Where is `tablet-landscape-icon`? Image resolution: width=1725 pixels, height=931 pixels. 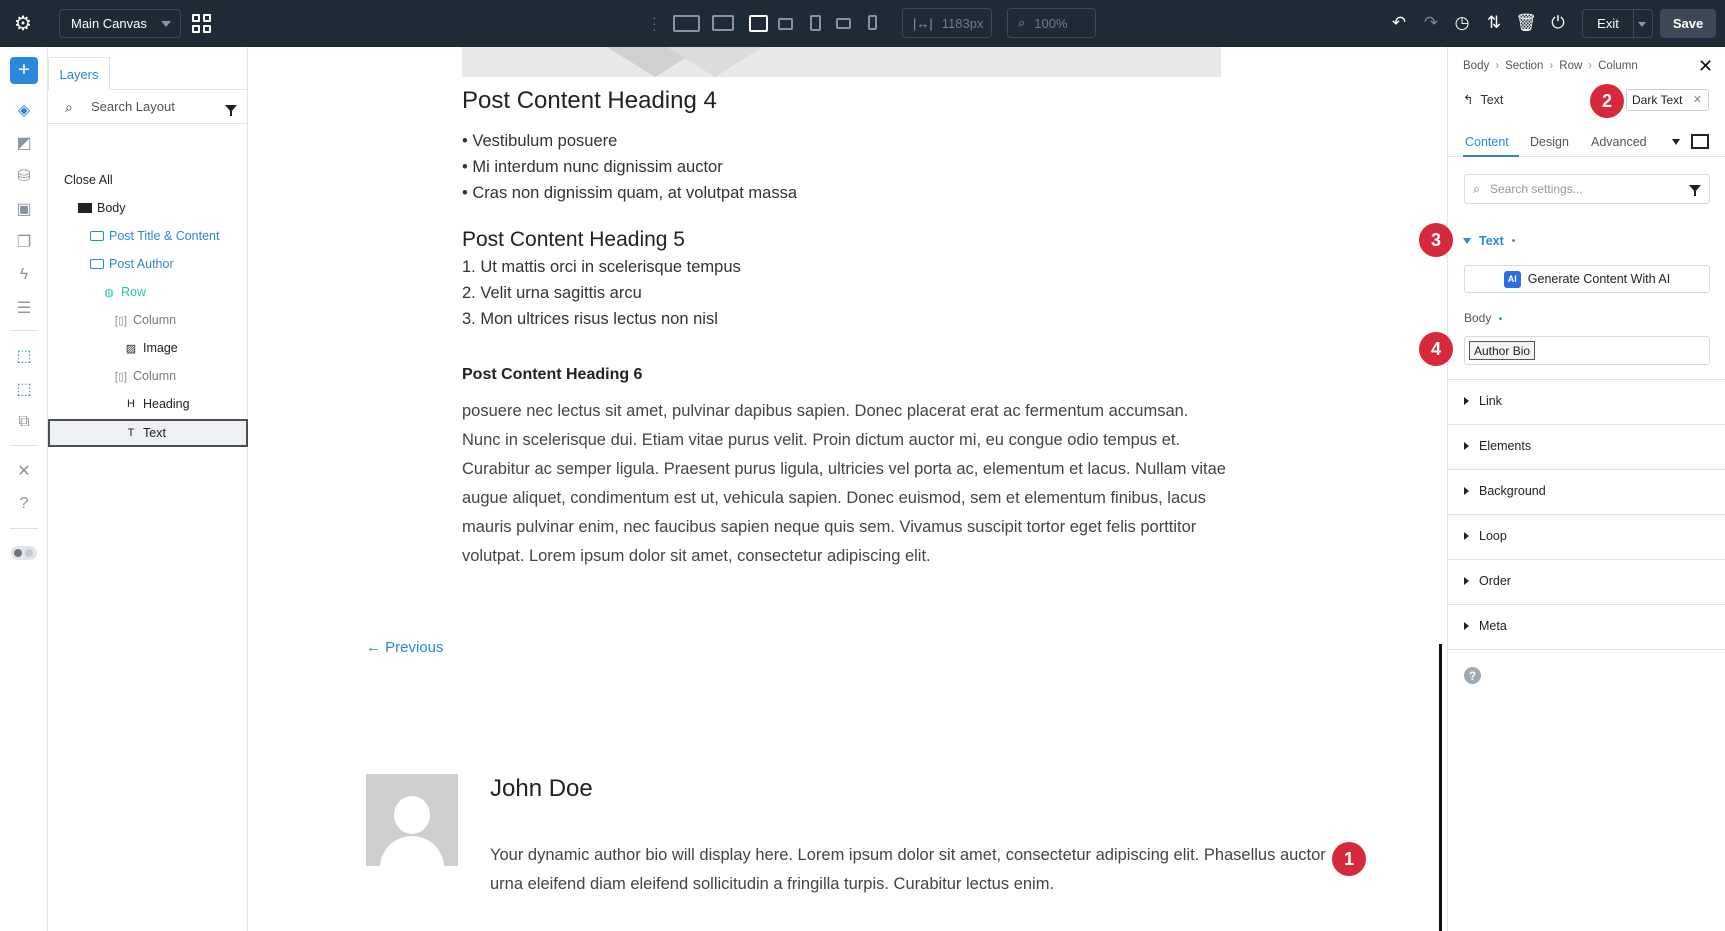 tablet-landscape-icon is located at coordinates (785, 24).